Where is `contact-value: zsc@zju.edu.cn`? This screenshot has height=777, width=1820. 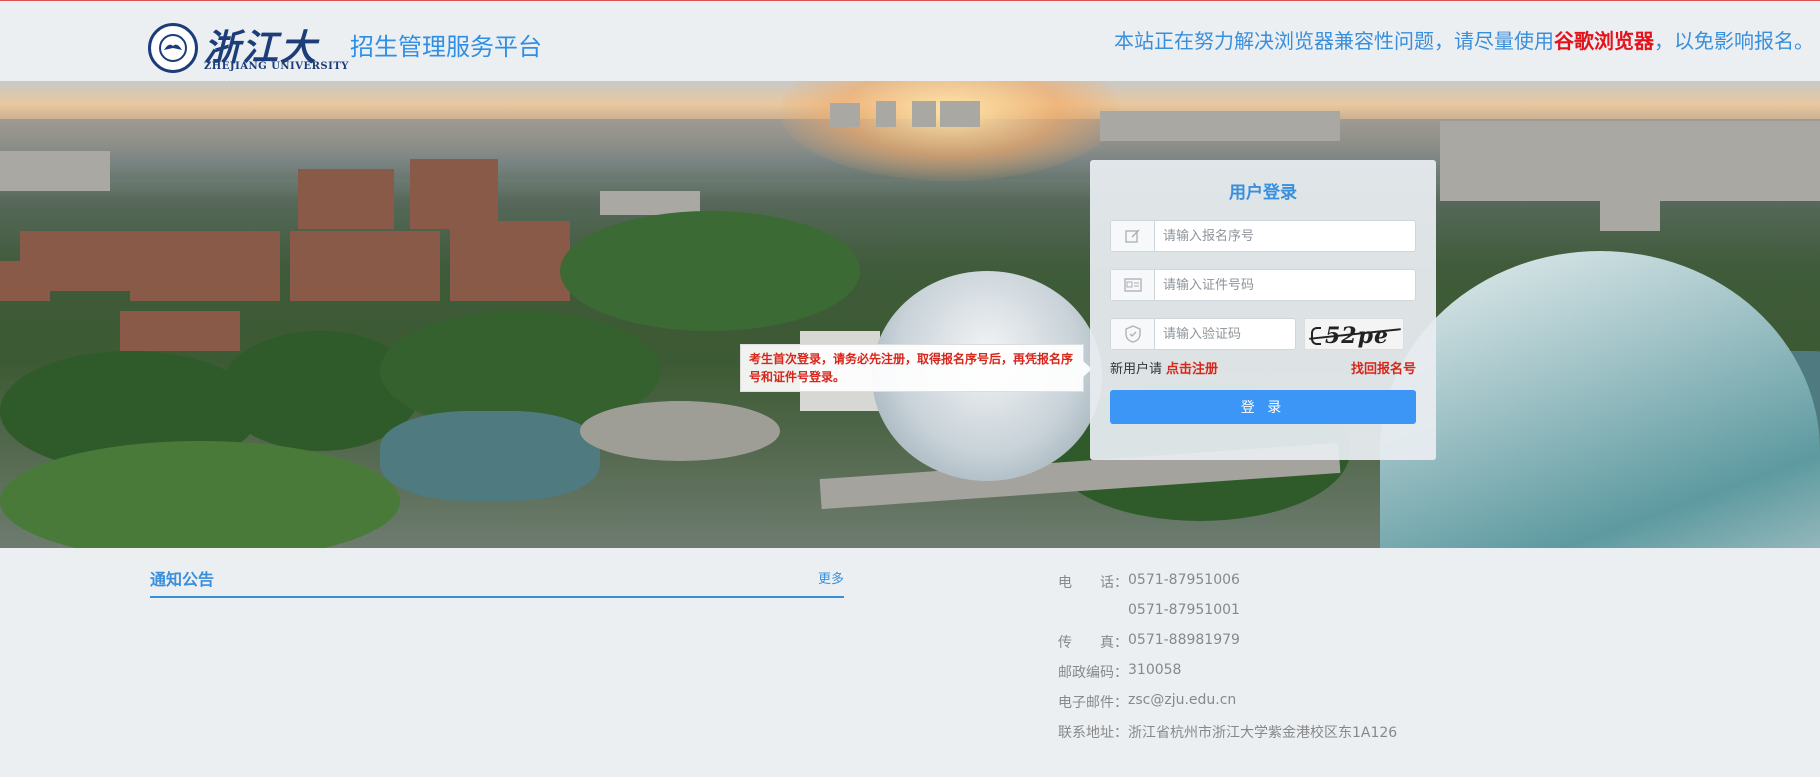 contact-value: zsc@zju.edu.cn is located at coordinates (1182, 700).